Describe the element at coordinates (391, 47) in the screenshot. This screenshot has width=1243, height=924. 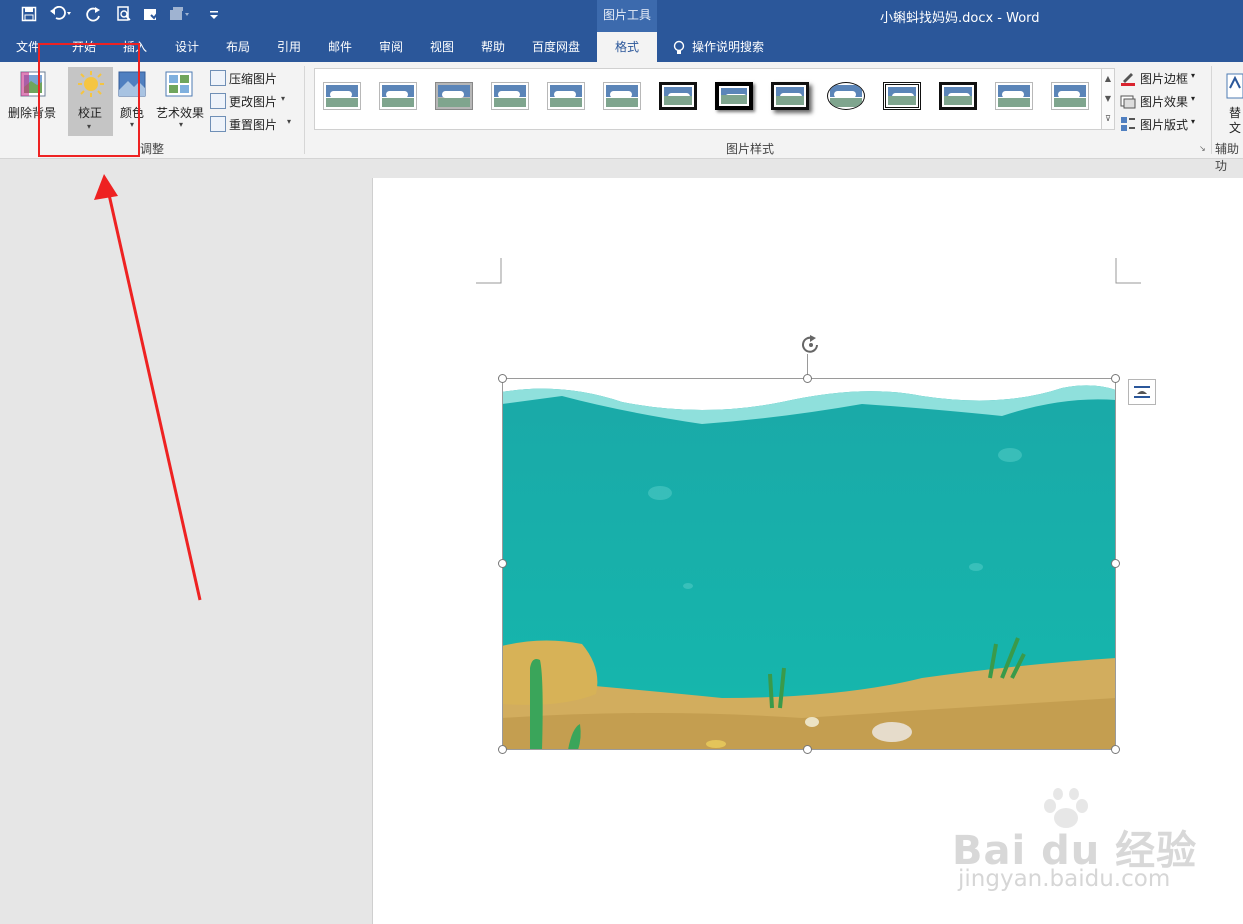
I see `tab-review: 审阅` at that location.